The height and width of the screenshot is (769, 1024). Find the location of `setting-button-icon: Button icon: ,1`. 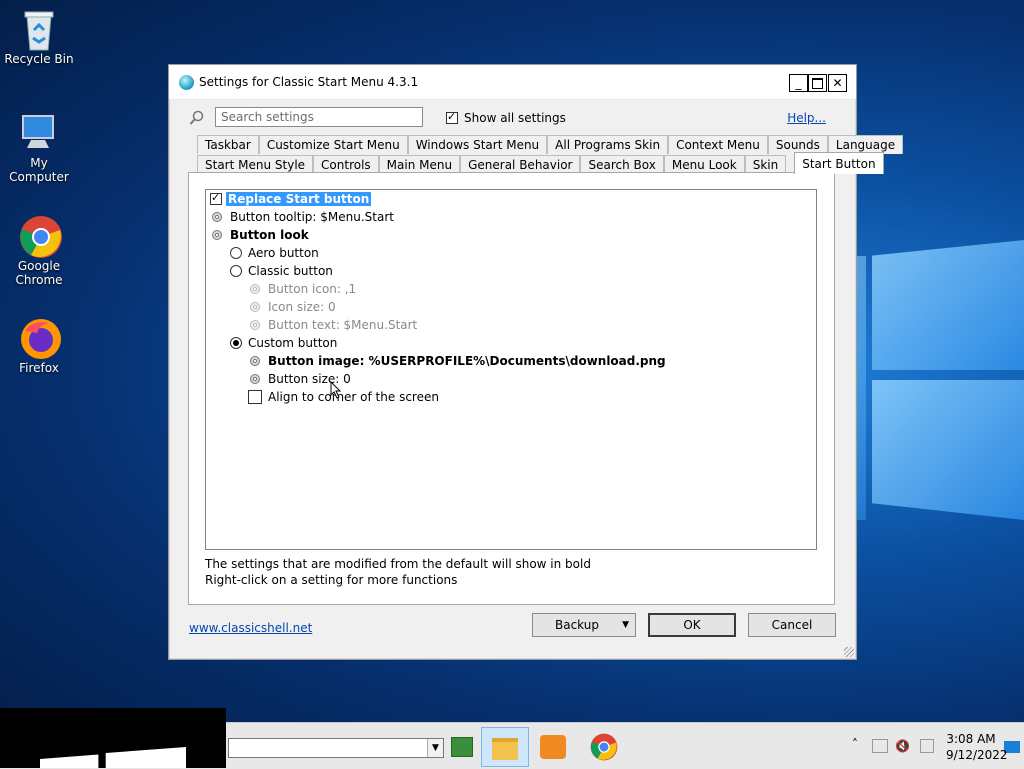

setting-button-icon: Button icon: ,1 is located at coordinates (302, 289).